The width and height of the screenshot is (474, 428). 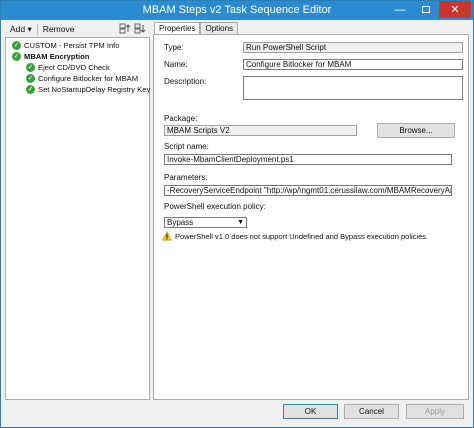 What do you see at coordinates (371, 411) in the screenshot?
I see `cancel-button: Cancel` at bounding box center [371, 411].